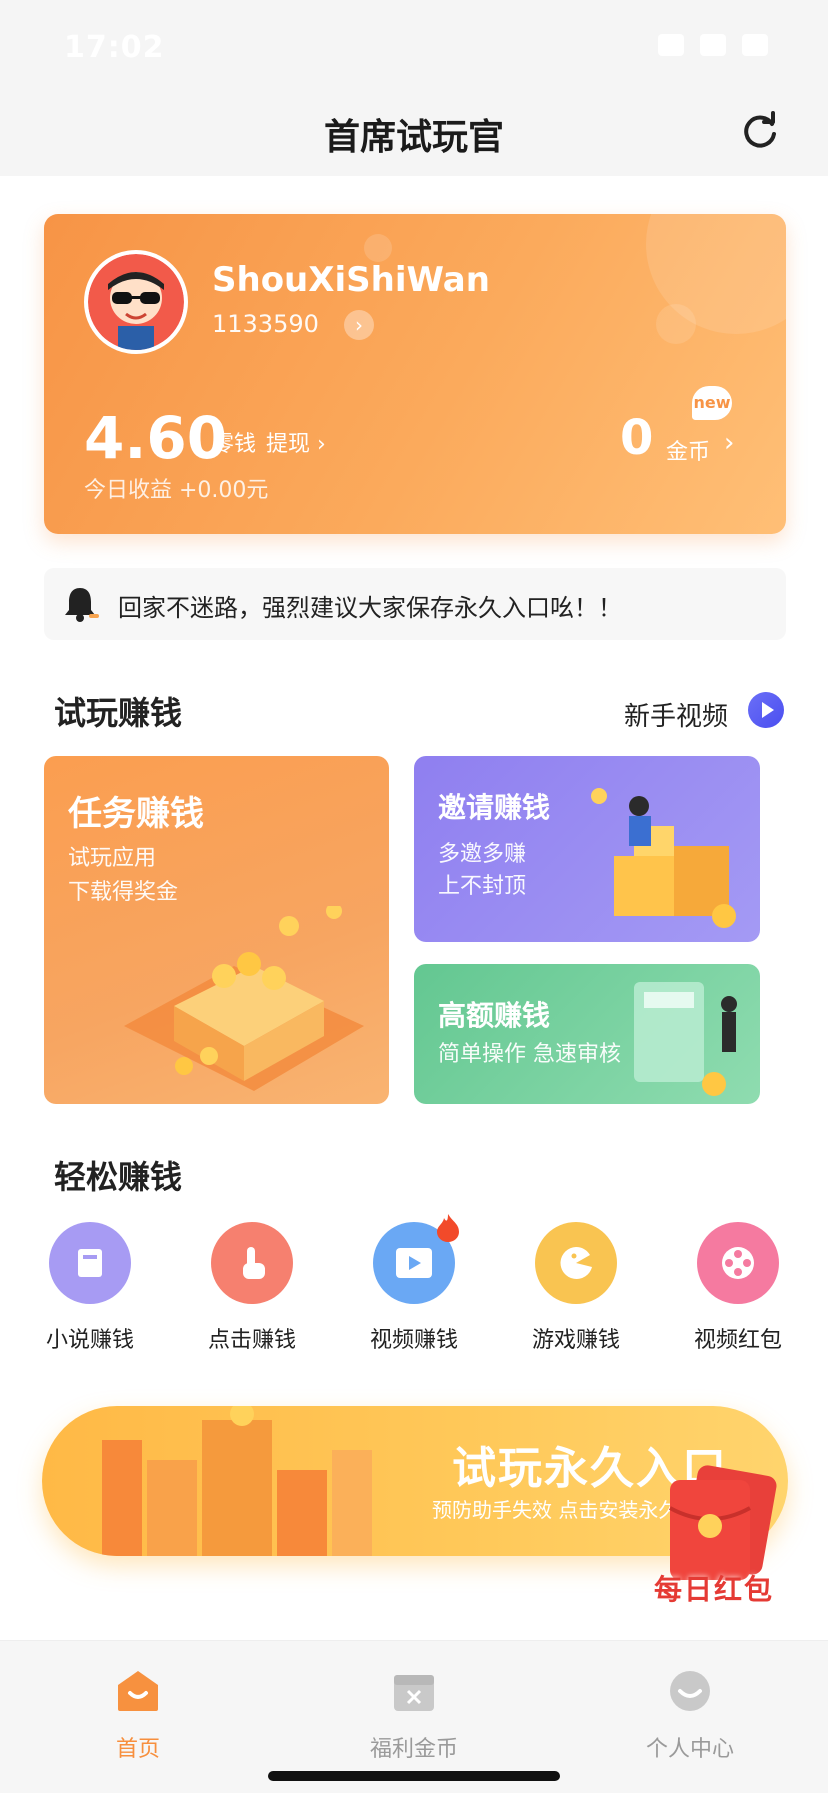  Describe the element at coordinates (671, 45) in the screenshot. I see `signal-icon` at that location.